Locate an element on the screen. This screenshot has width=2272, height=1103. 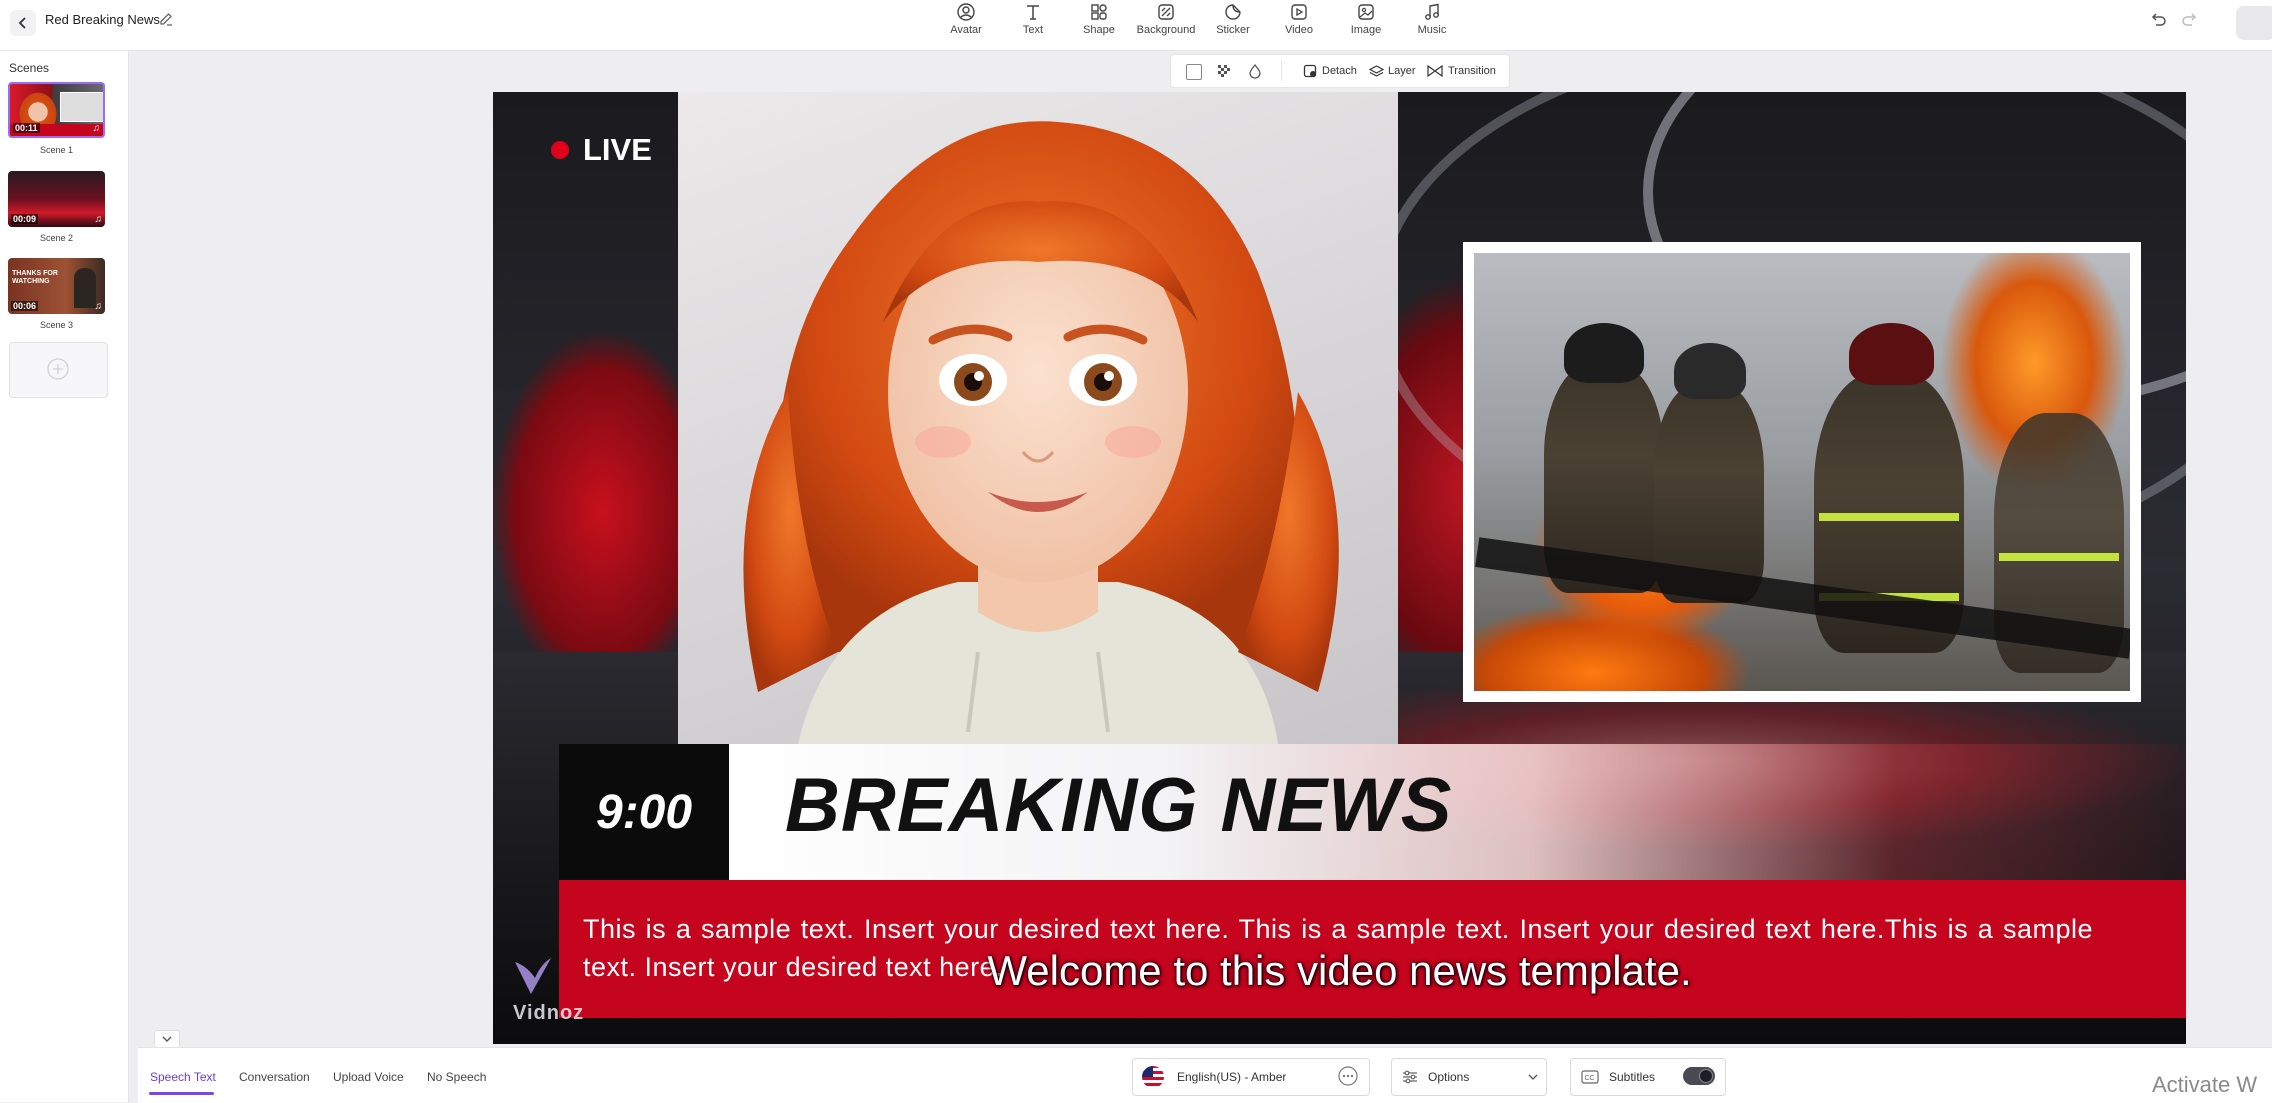
tool-music: Music is located at coordinates (1432, 19).